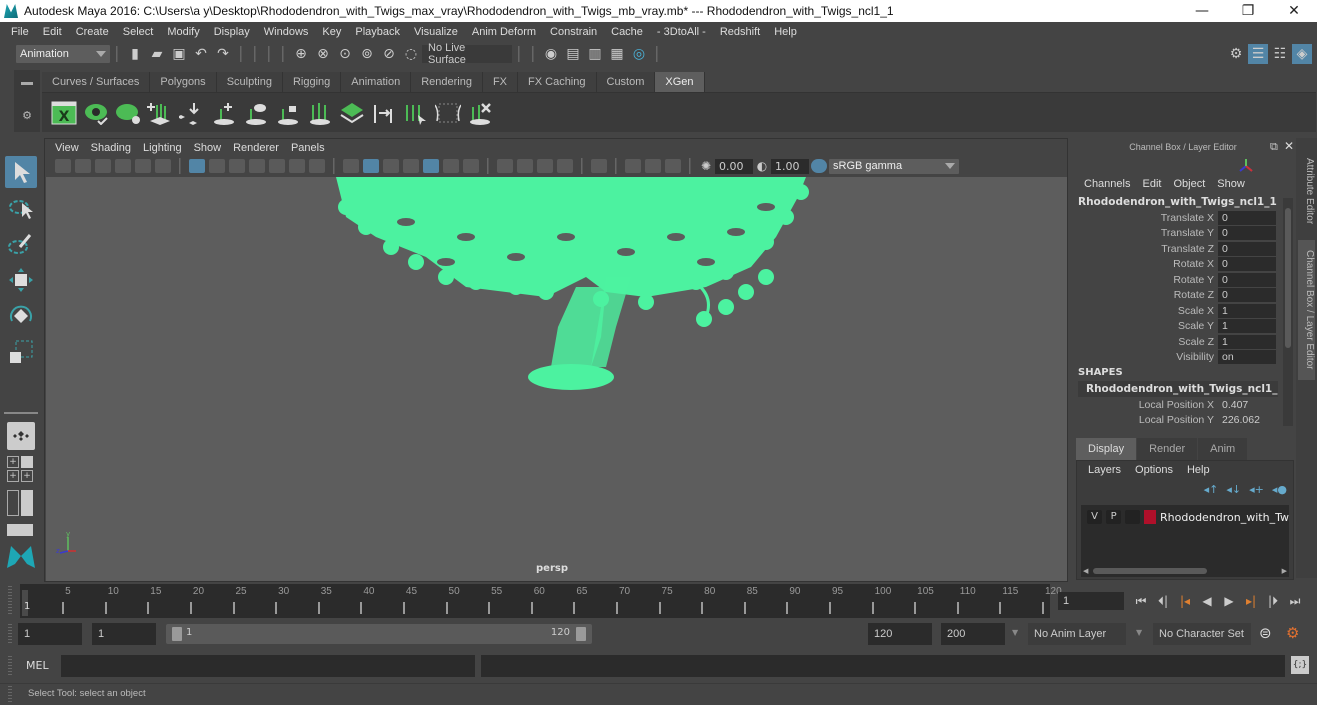  Describe the element at coordinates (1294, 11) in the screenshot. I see `close-button: ✕` at that location.